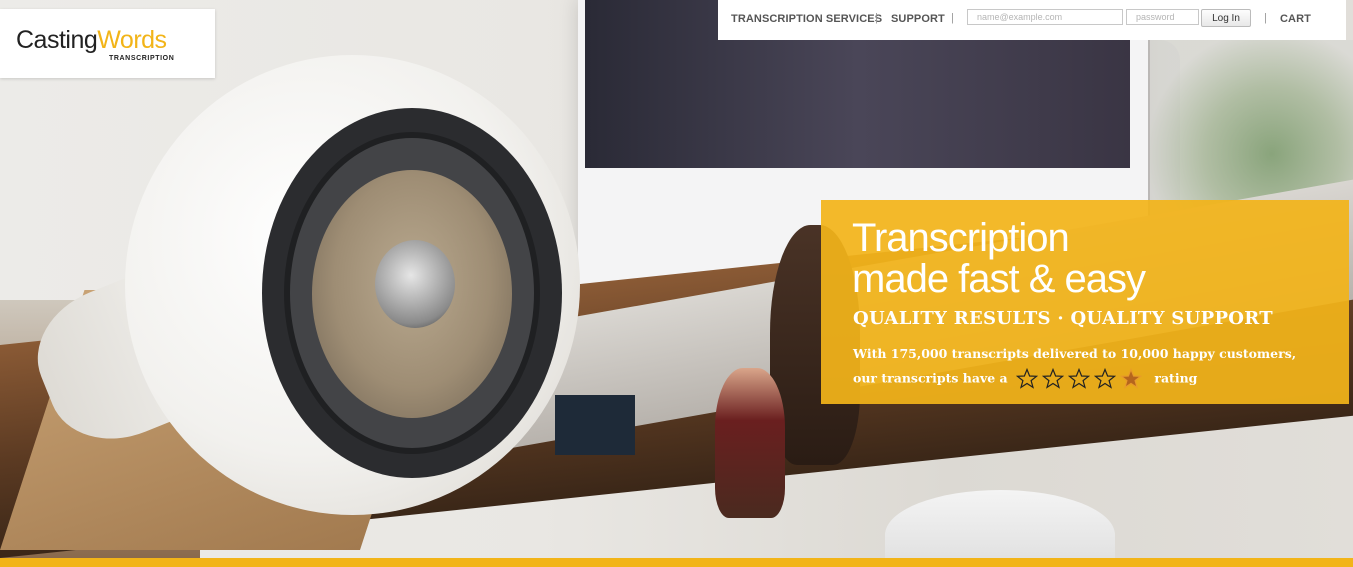 Image resolution: width=1353 pixels, height=567 pixels. What do you see at coordinates (142, 58) in the screenshot?
I see `logo-subtitle: TRANSCRIPTION` at bounding box center [142, 58].